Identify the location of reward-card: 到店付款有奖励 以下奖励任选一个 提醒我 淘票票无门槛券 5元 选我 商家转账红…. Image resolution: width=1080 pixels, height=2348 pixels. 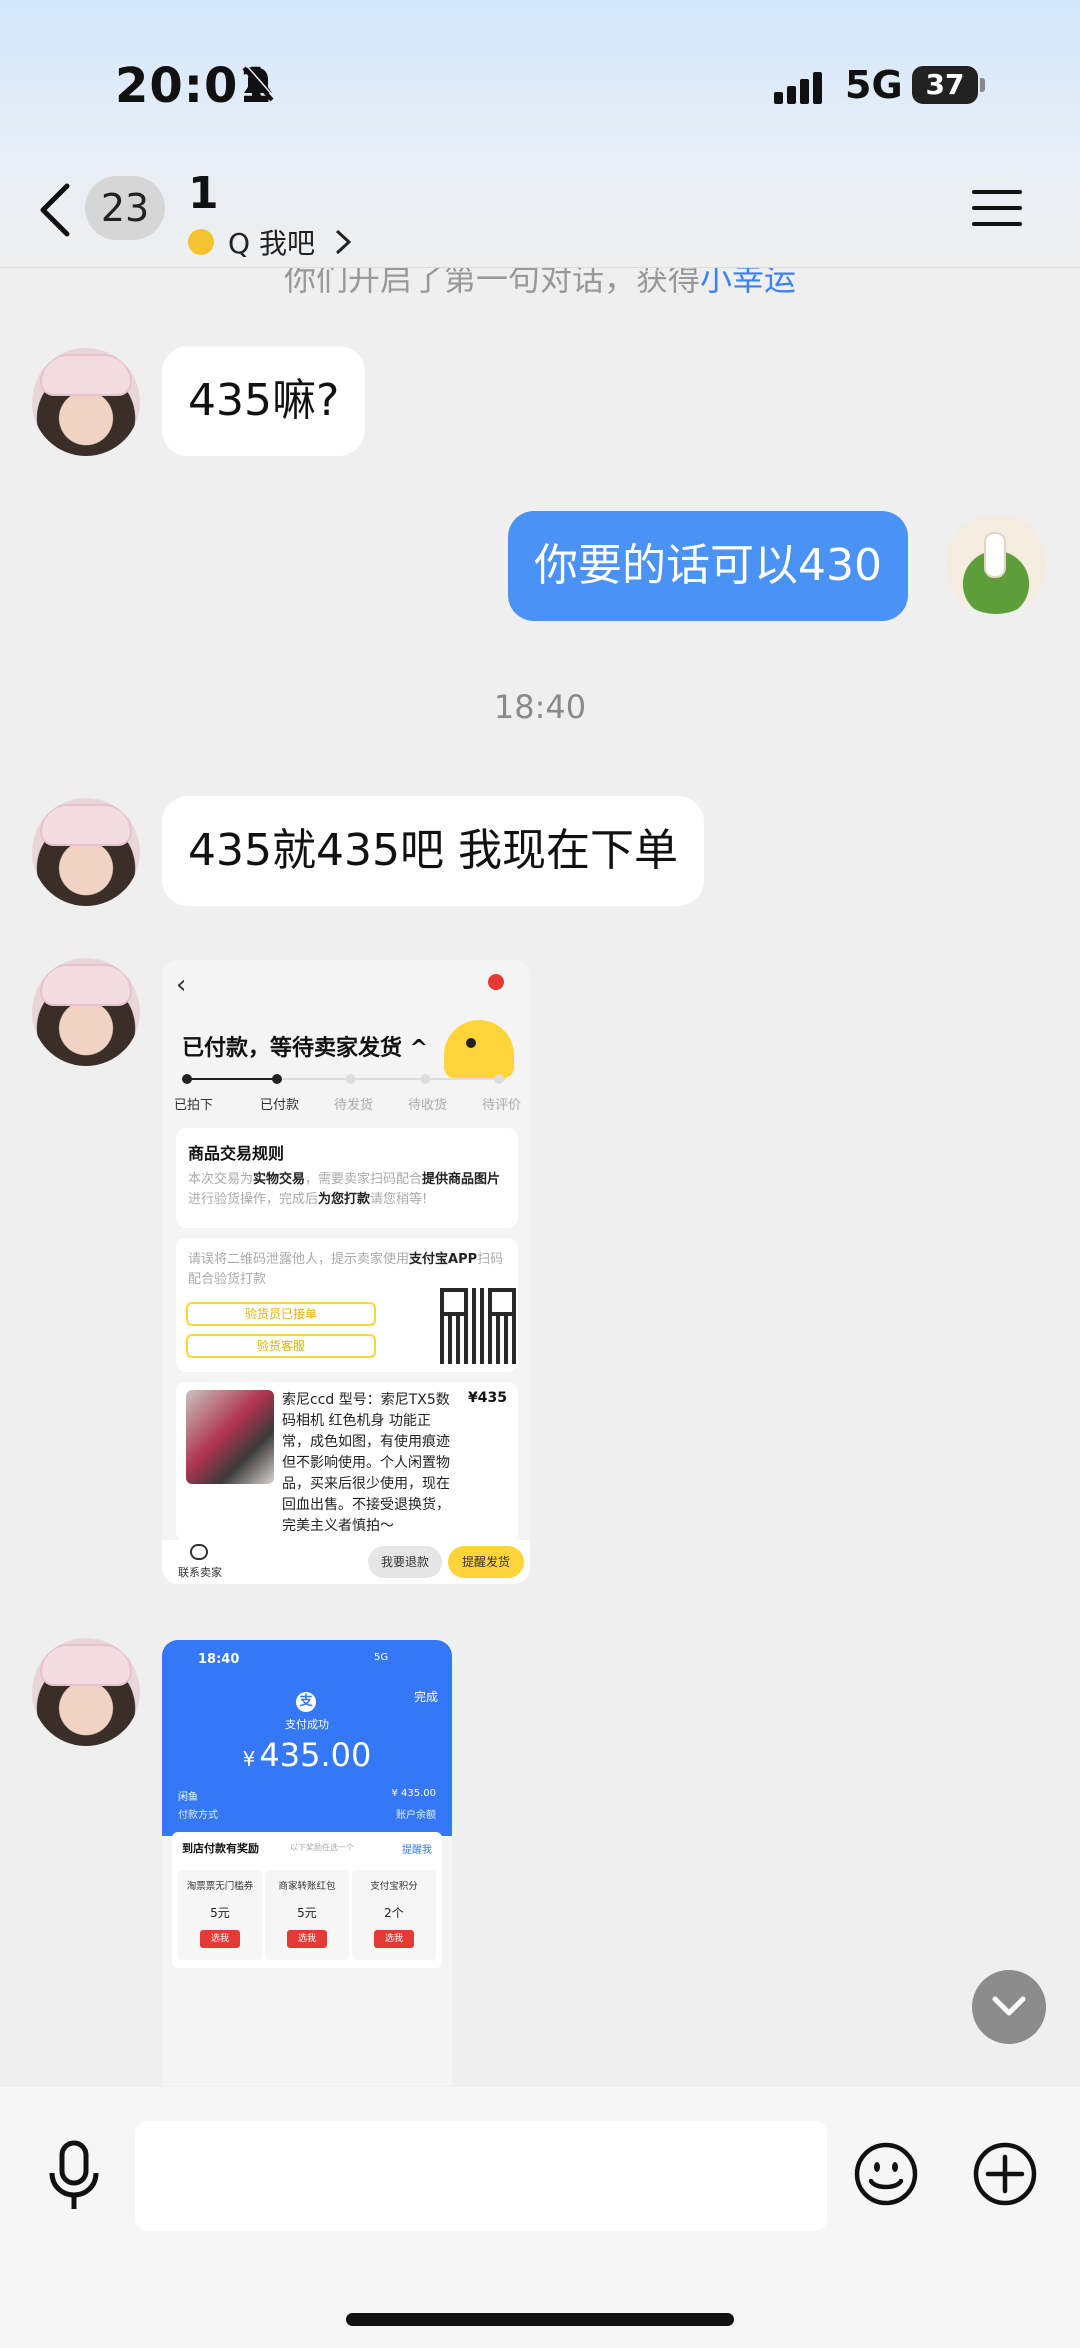
(307, 1900).